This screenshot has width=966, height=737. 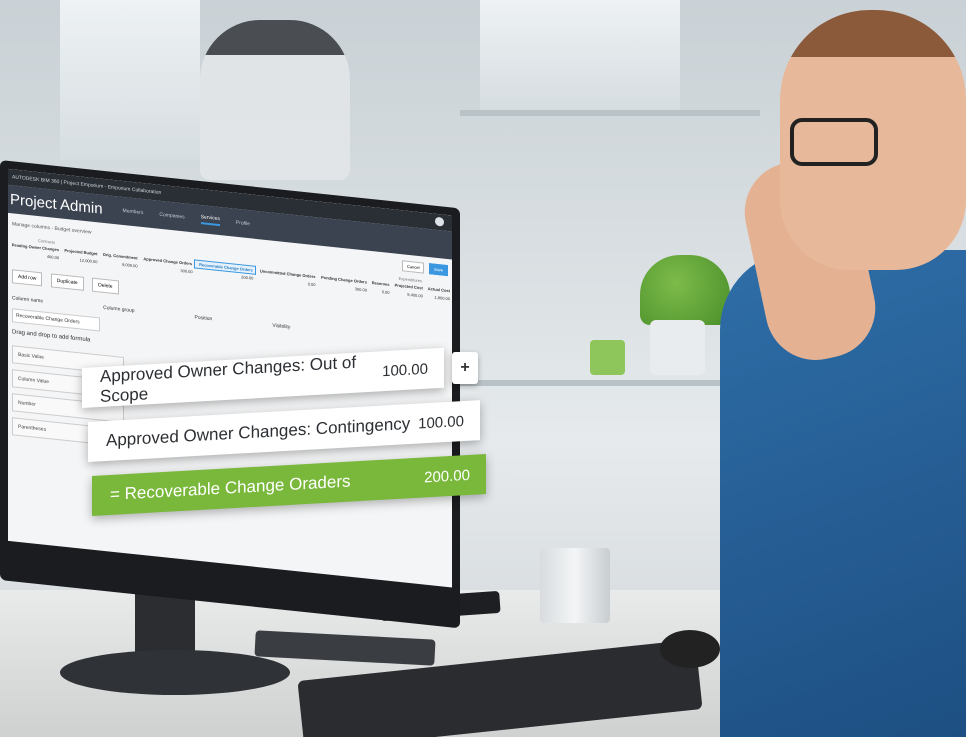 What do you see at coordinates (685, 290) in the screenshot?
I see `plant` at bounding box center [685, 290].